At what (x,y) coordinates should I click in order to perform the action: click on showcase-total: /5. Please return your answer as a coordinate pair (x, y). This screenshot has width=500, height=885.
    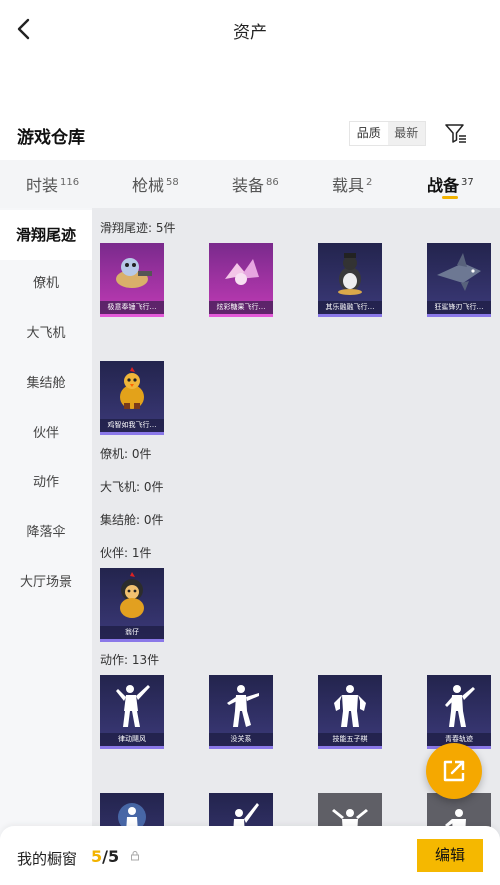
    Looking at the image, I should click on (111, 856).